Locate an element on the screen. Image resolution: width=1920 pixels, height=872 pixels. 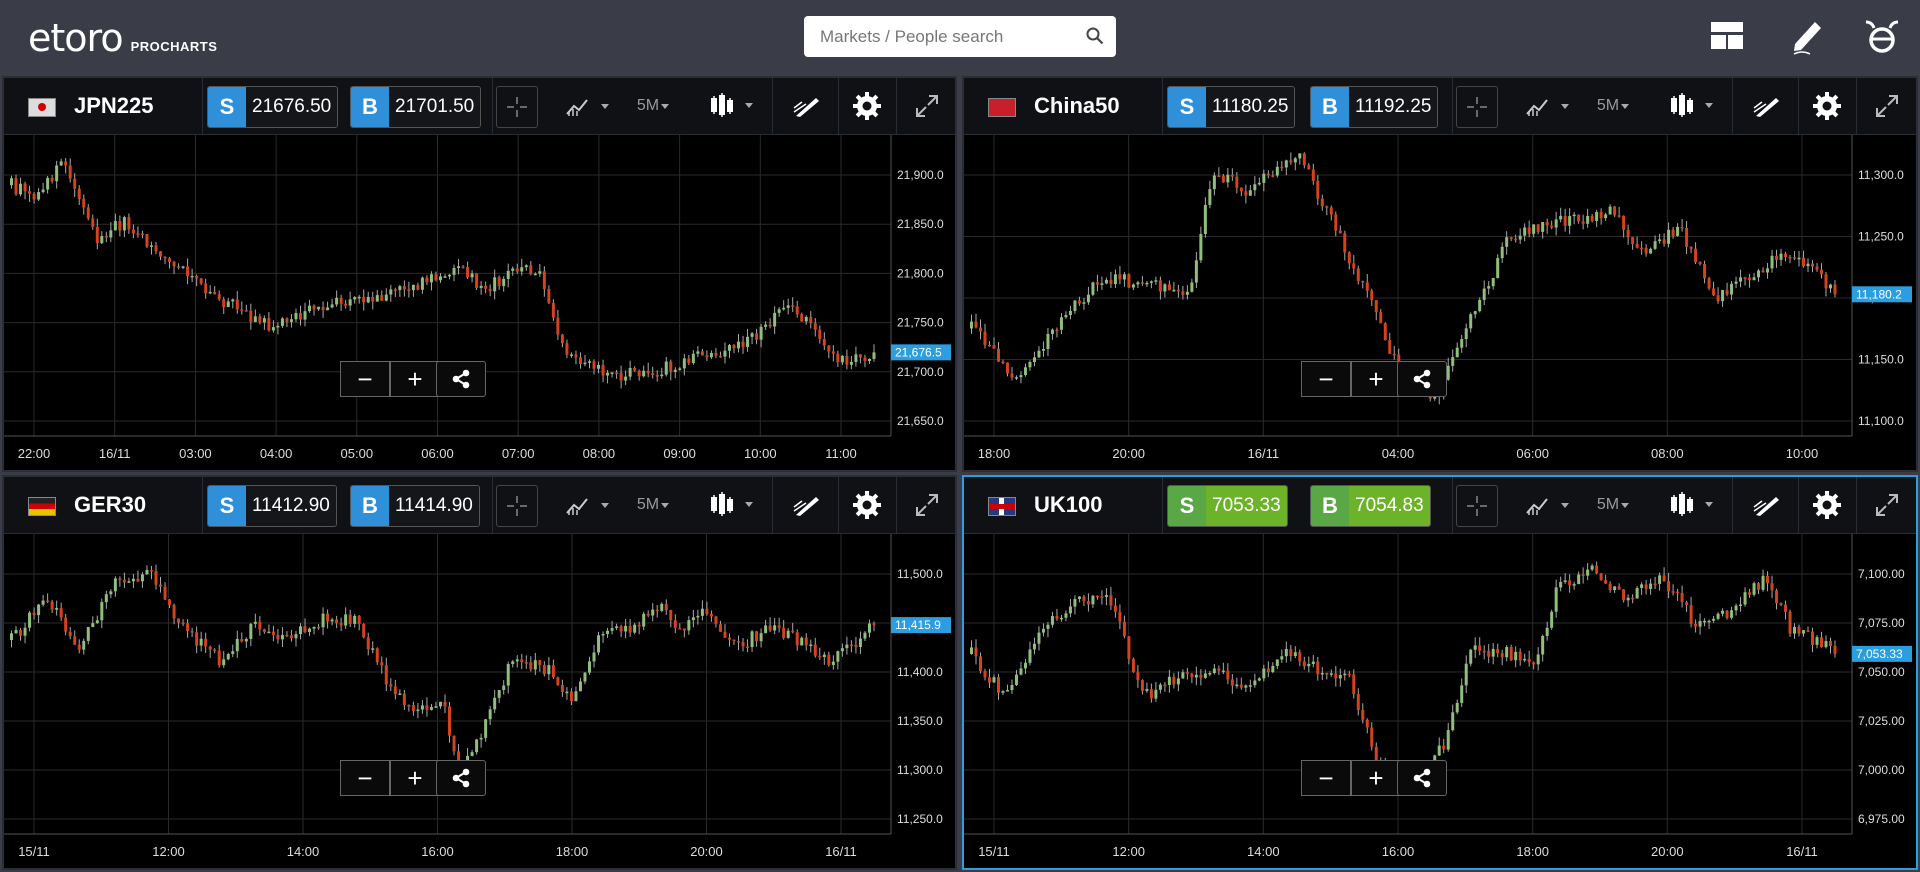
pencil-icon is located at coordinates (1807, 36).